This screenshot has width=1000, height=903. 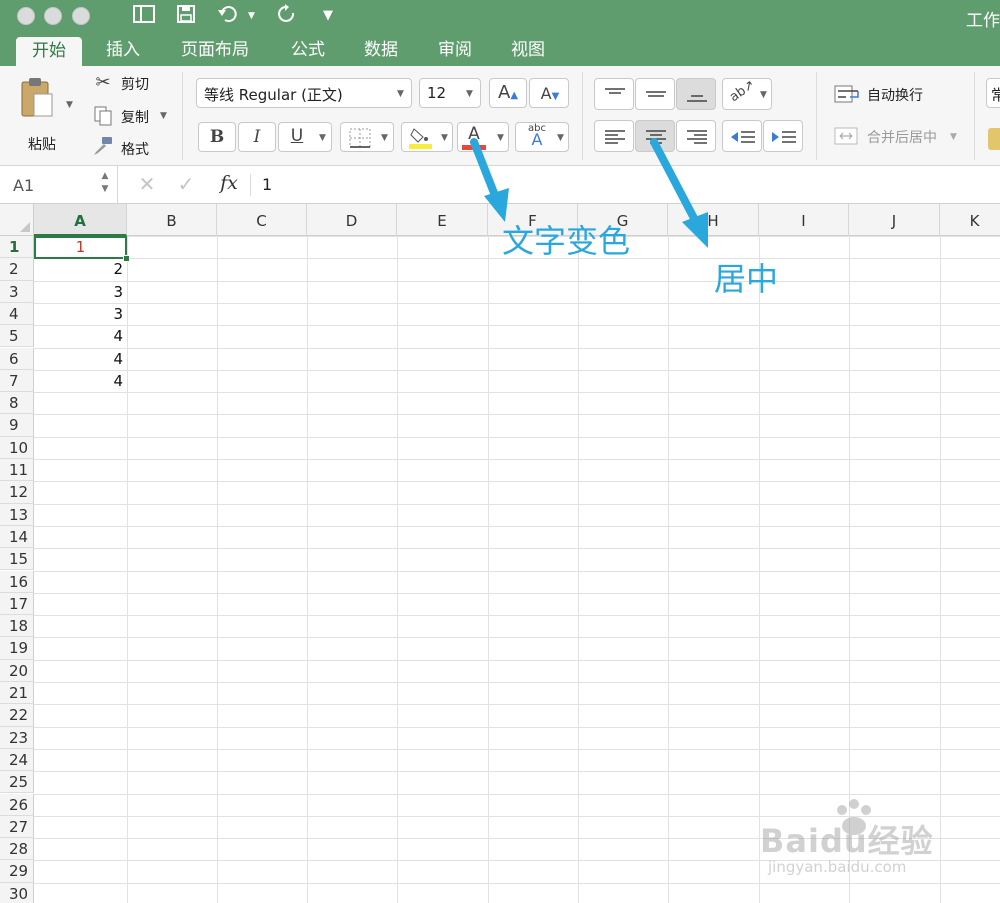 I want to click on annotation-font-color-note: 文字变色, so click(x=566, y=241).